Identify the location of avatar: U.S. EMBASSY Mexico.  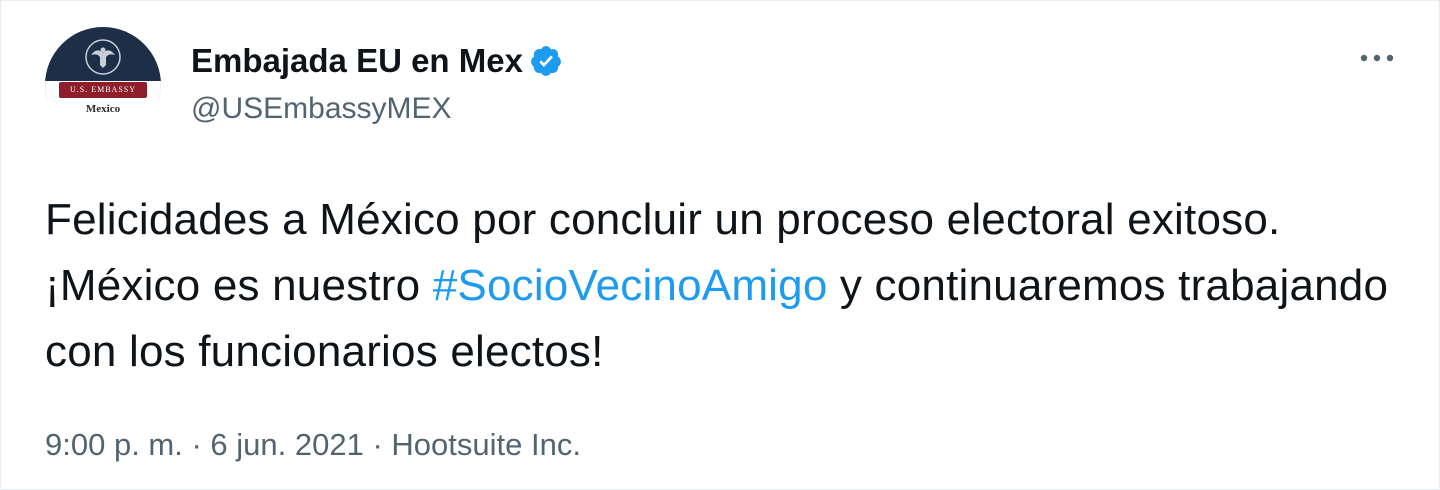
(103, 85).